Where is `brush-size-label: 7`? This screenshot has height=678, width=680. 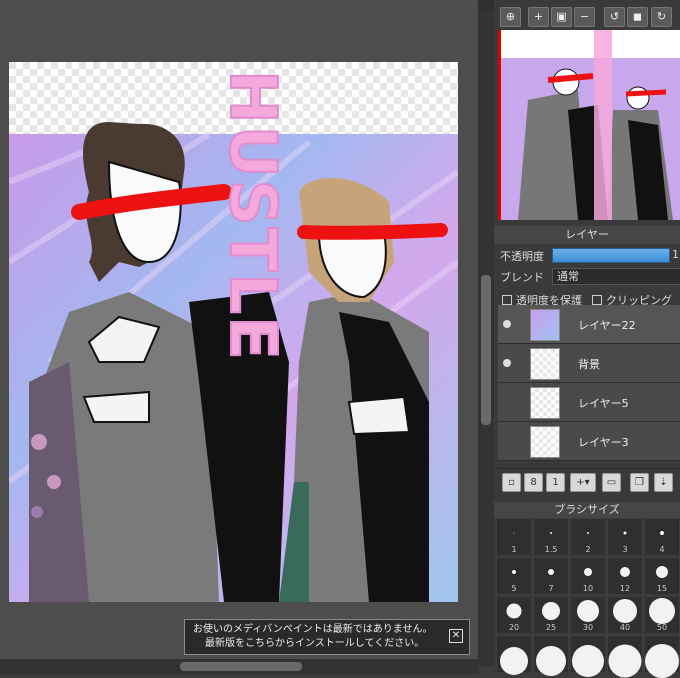
brush-size-label: 7 is located at coordinates (551, 588).